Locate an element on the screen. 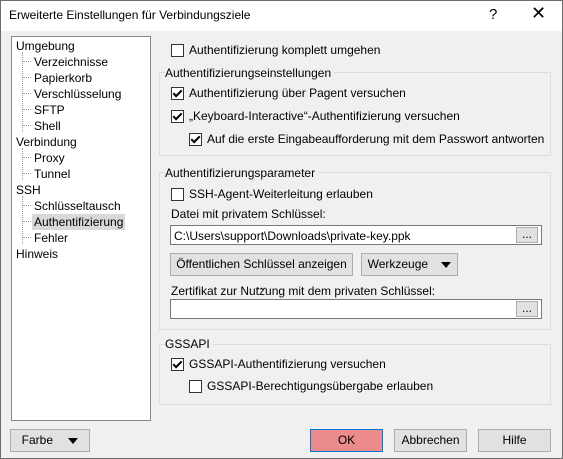  pagent-label: Authentifizierung über Pagent versuchen is located at coordinates (297, 93).